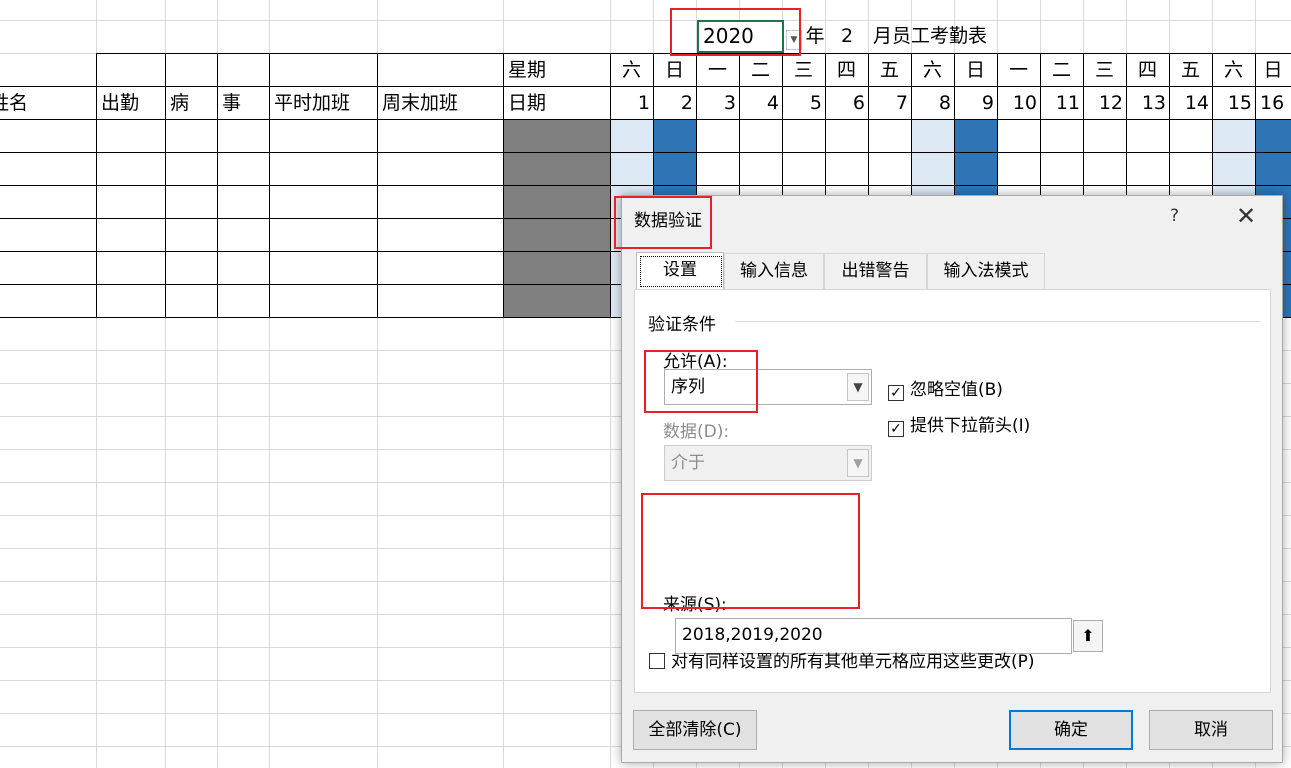 The image size is (1291, 768). What do you see at coordinates (695, 730) in the screenshot?
I see `clear-all-button: 全部清除(C)` at bounding box center [695, 730].